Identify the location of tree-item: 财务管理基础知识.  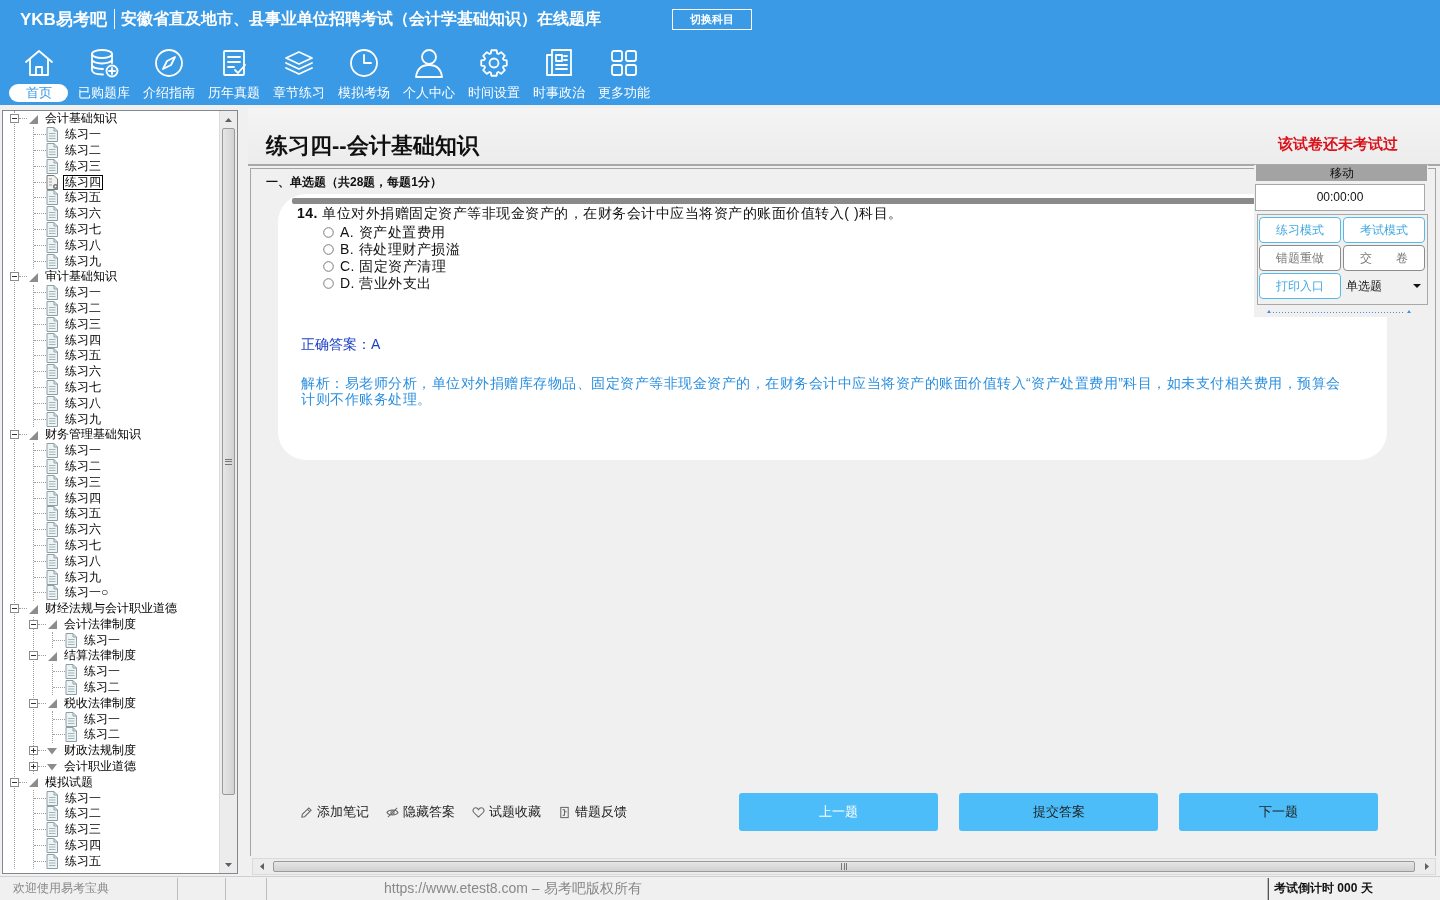
(93, 435).